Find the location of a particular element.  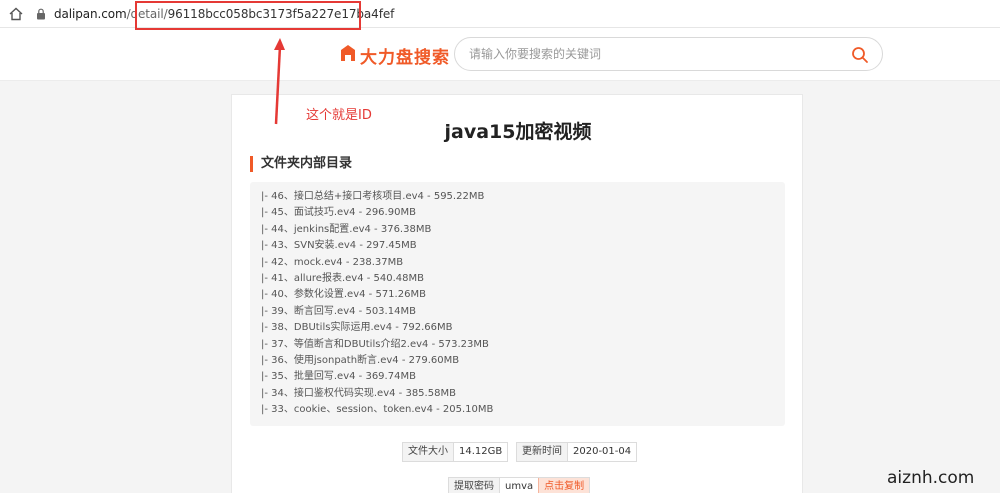

file-size-label: 文件大小 is located at coordinates (428, 452).